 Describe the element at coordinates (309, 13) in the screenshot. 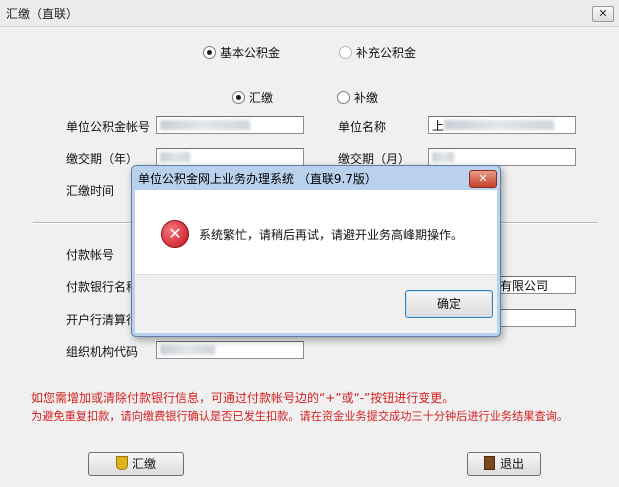

I see `window-titlebar: 汇缴（直联） ✕` at that location.